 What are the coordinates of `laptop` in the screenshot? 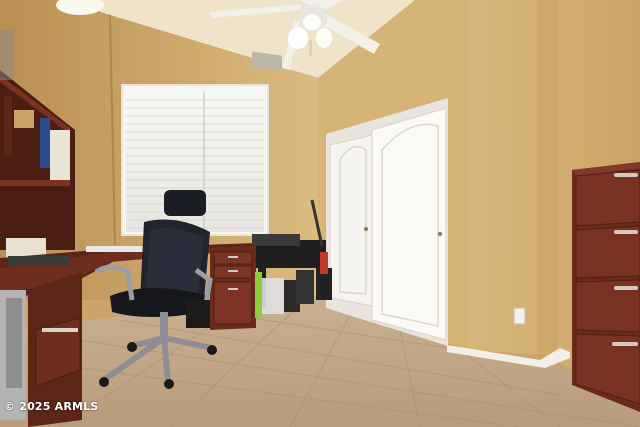 It's located at (39, 261).